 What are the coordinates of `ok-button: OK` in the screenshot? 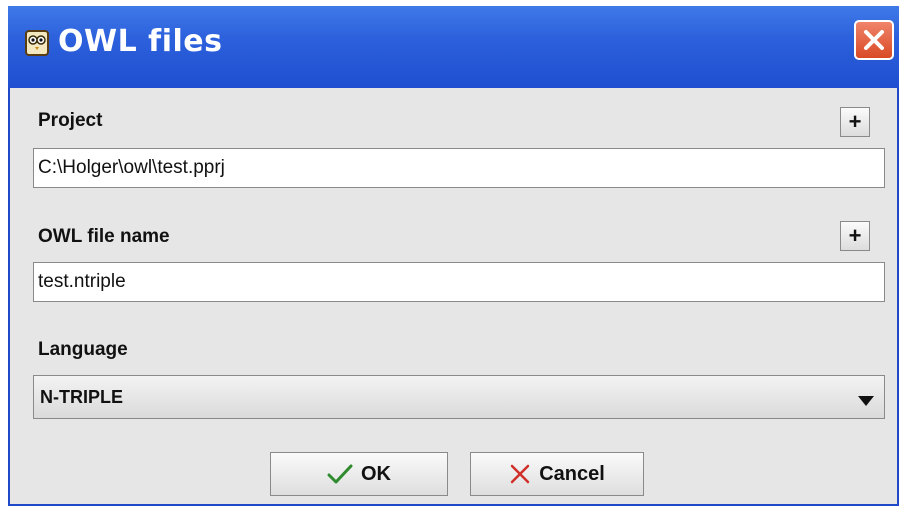 It's located at (359, 474).